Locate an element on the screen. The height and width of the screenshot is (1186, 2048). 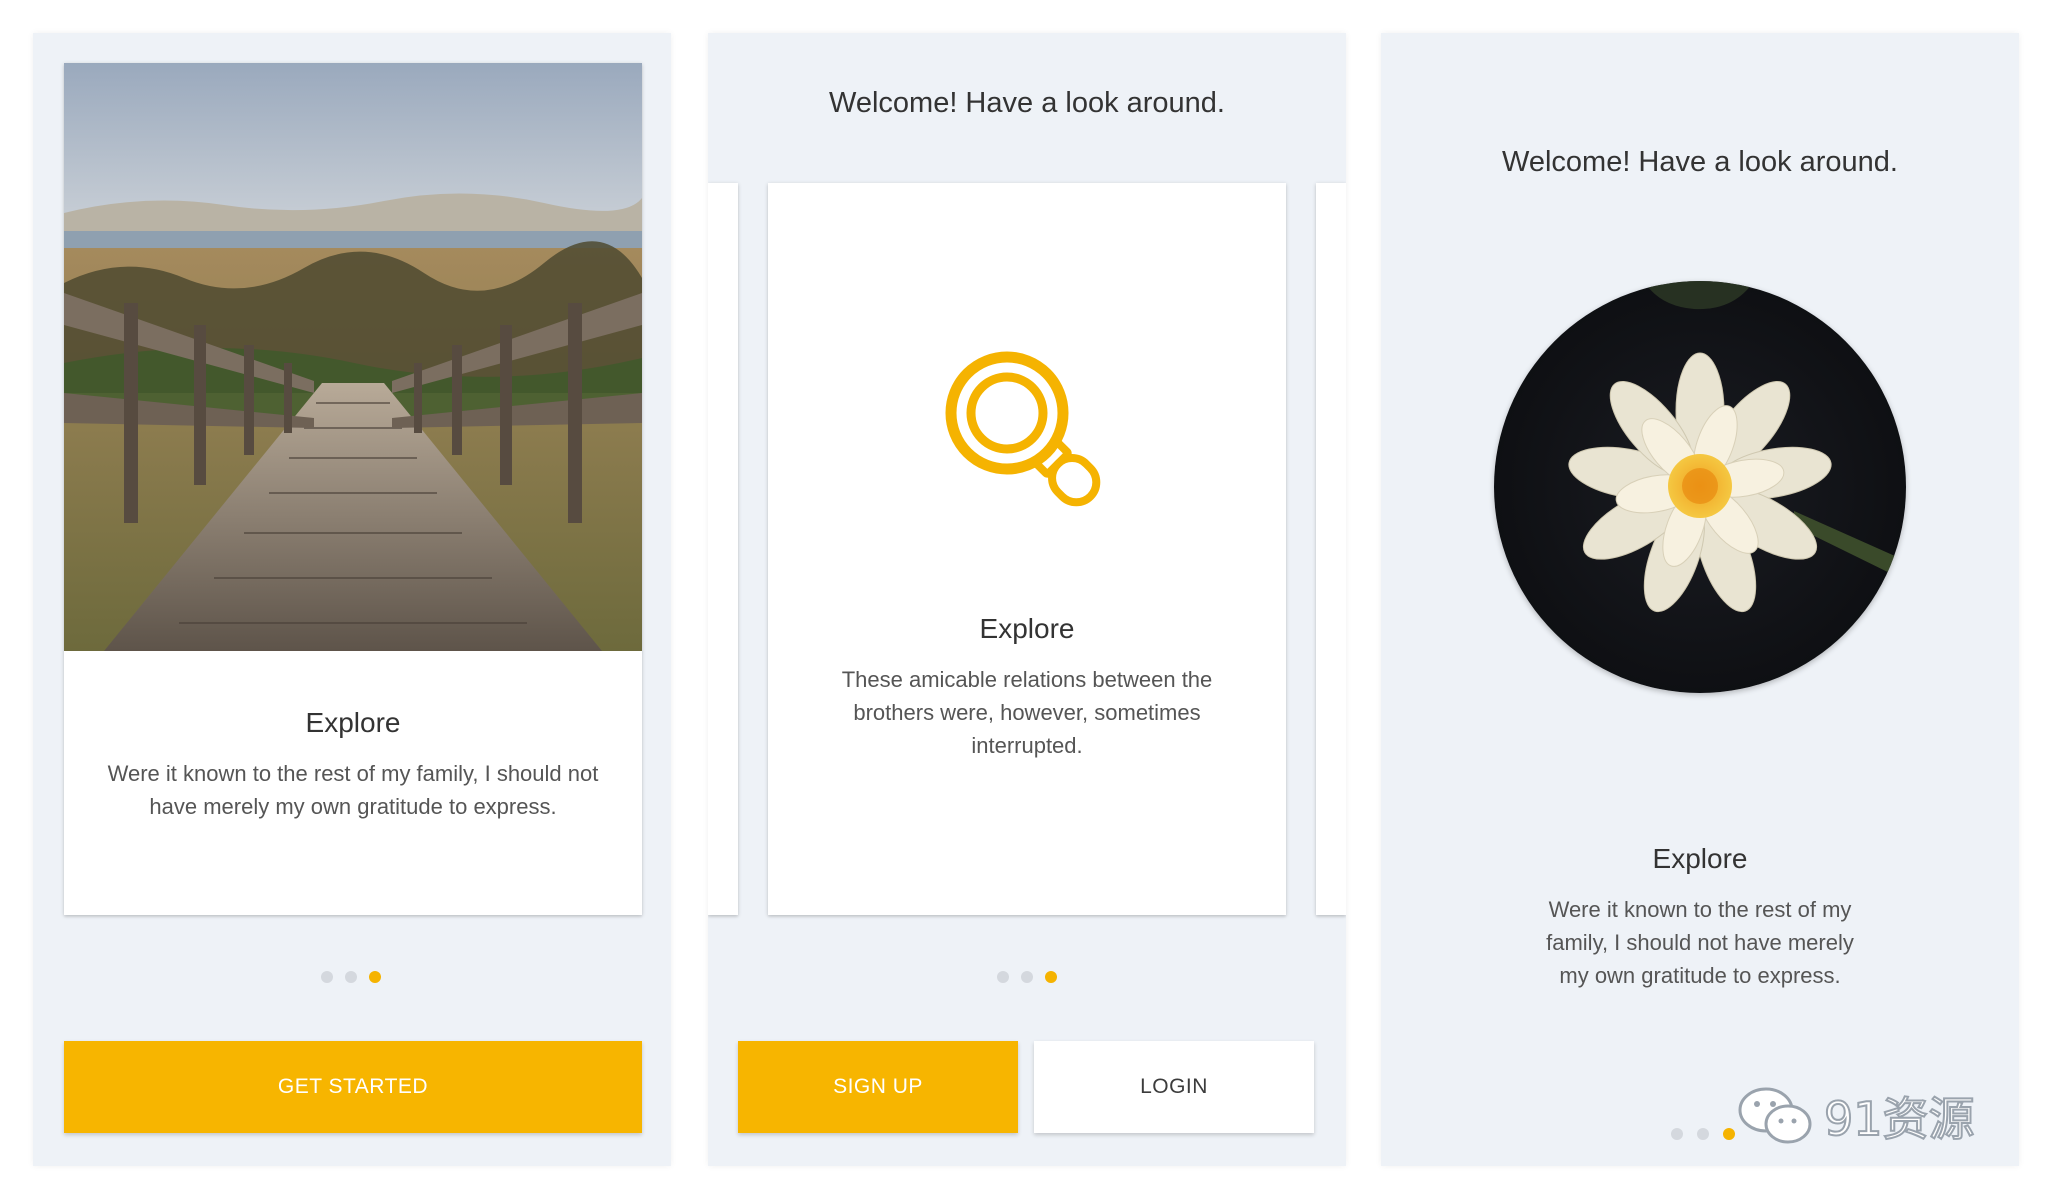
boardwalk-photo is located at coordinates (353, 357).